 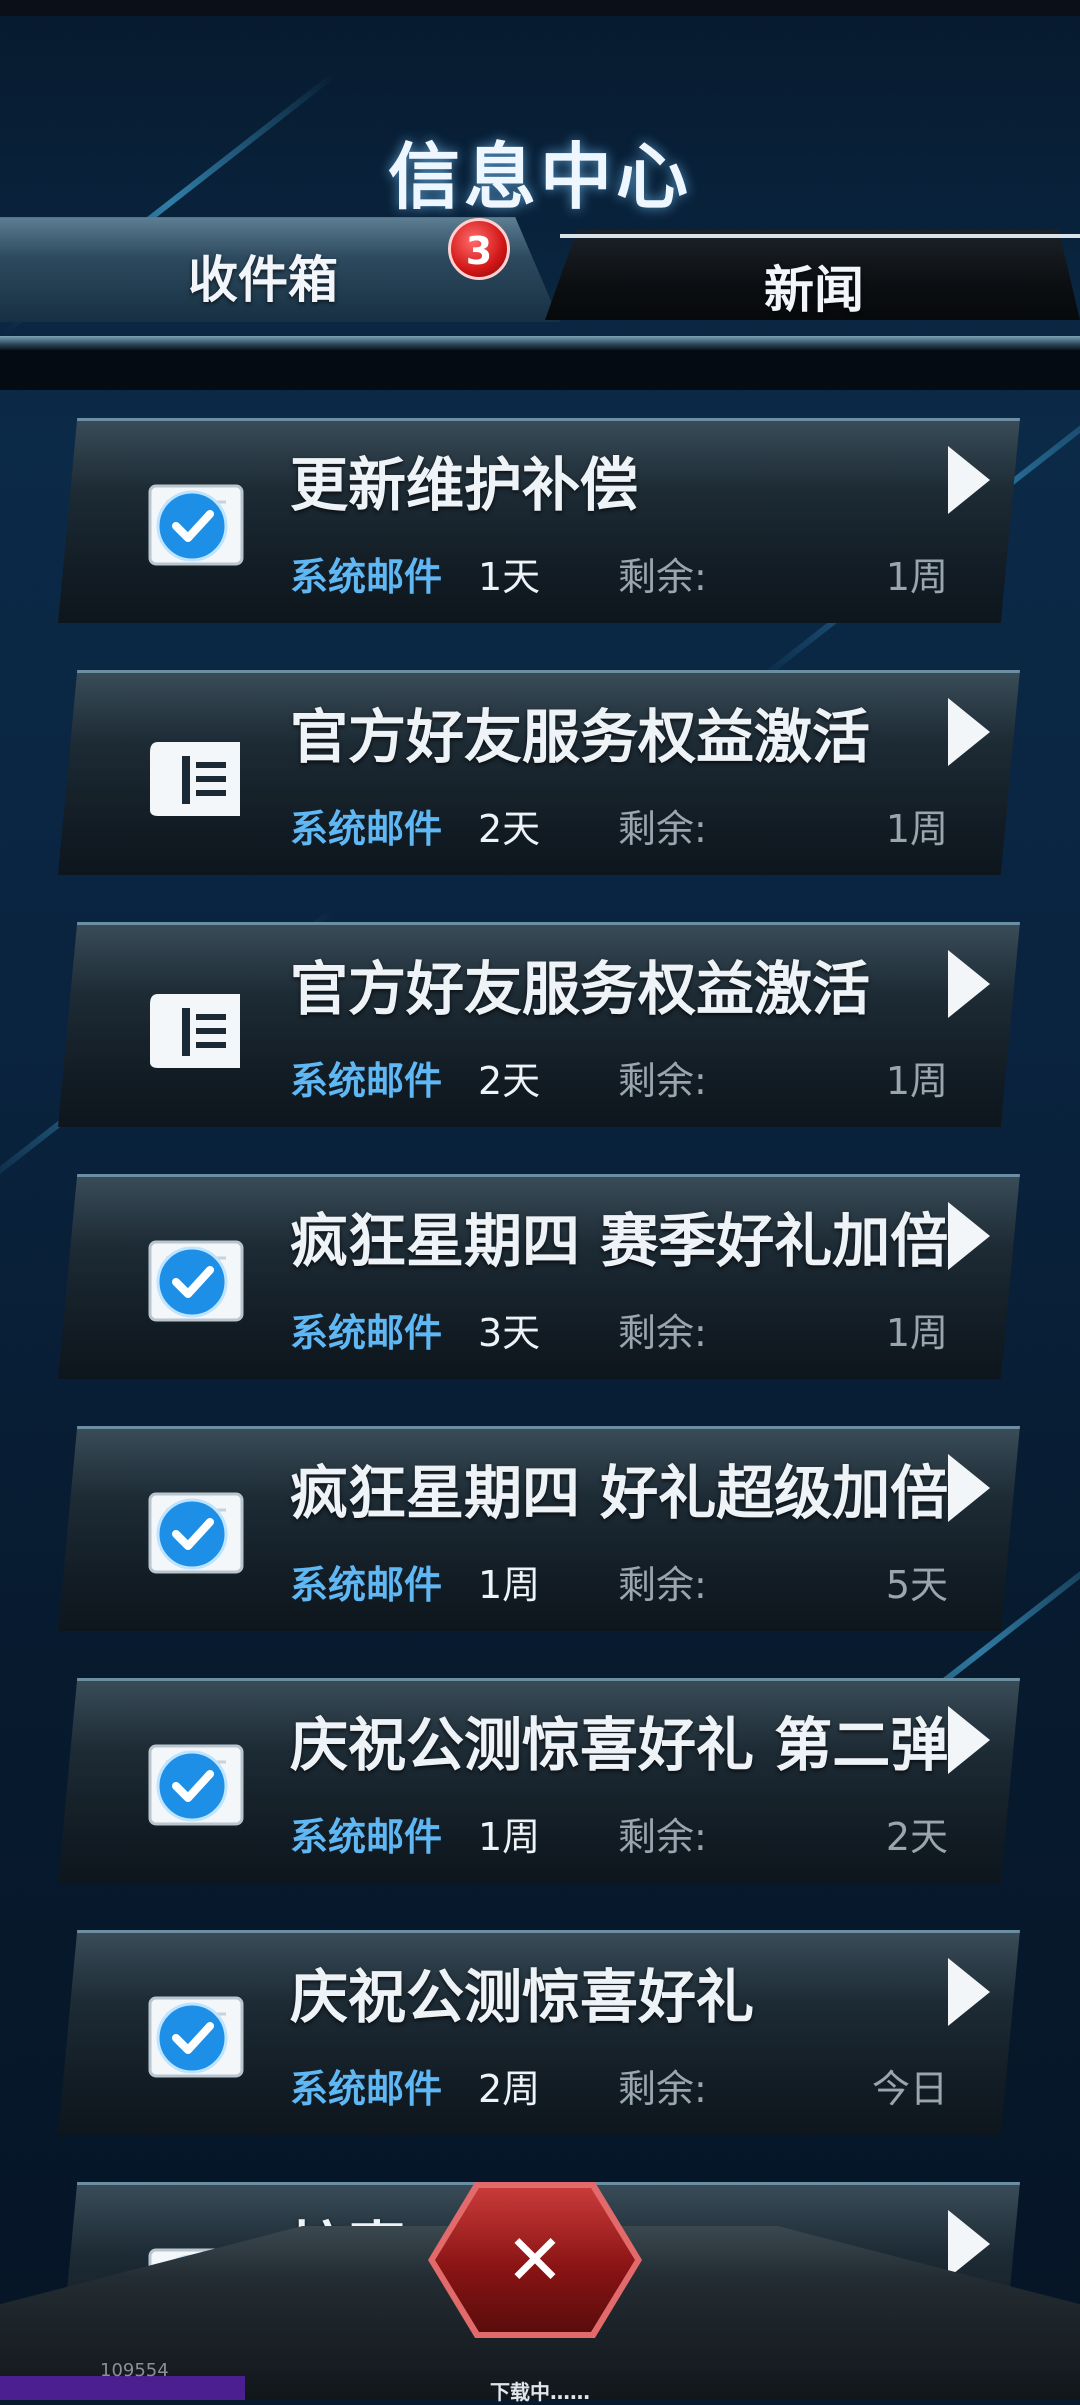 What do you see at coordinates (464, 485) in the screenshot?
I see `mail-title: 更新维护补偿` at bounding box center [464, 485].